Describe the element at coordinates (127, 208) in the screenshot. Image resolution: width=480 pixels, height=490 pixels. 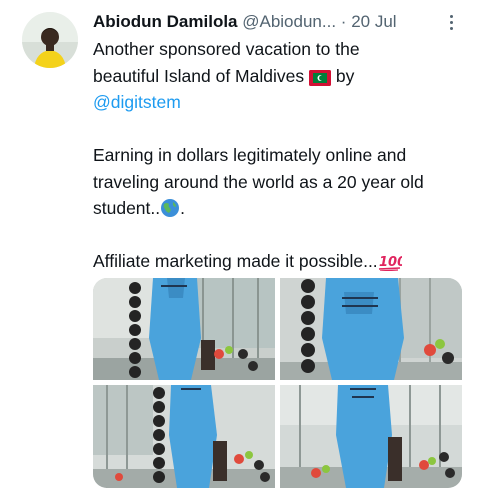
I see `text-line-6: student..` at that location.